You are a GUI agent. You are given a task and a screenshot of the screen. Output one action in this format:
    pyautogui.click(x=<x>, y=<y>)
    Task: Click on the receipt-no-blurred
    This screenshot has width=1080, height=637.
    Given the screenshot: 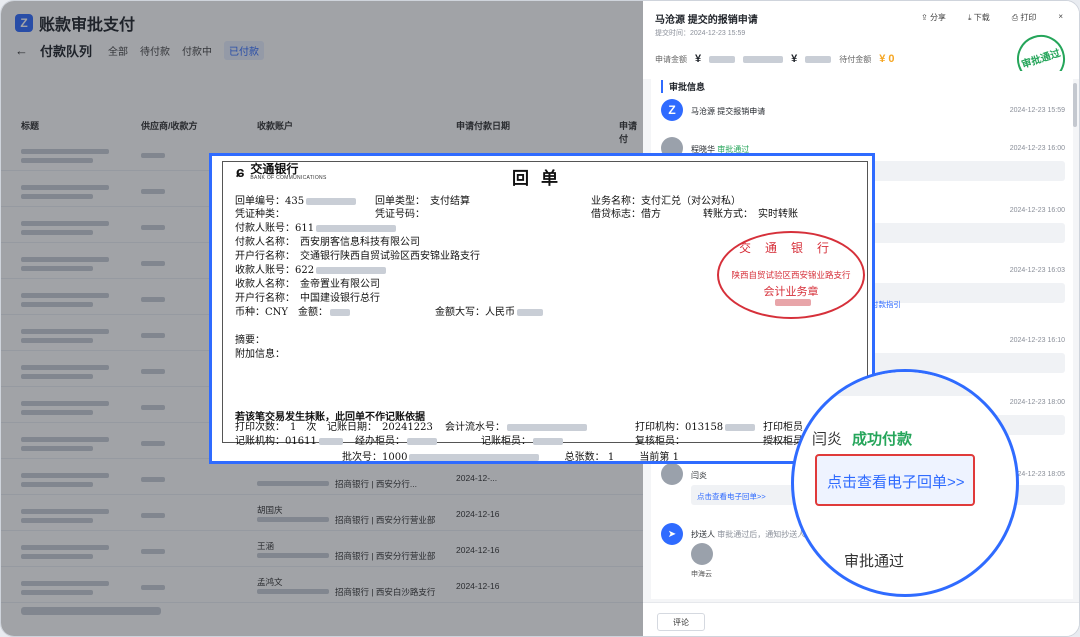 What is the action you would take?
    pyautogui.click(x=331, y=201)
    